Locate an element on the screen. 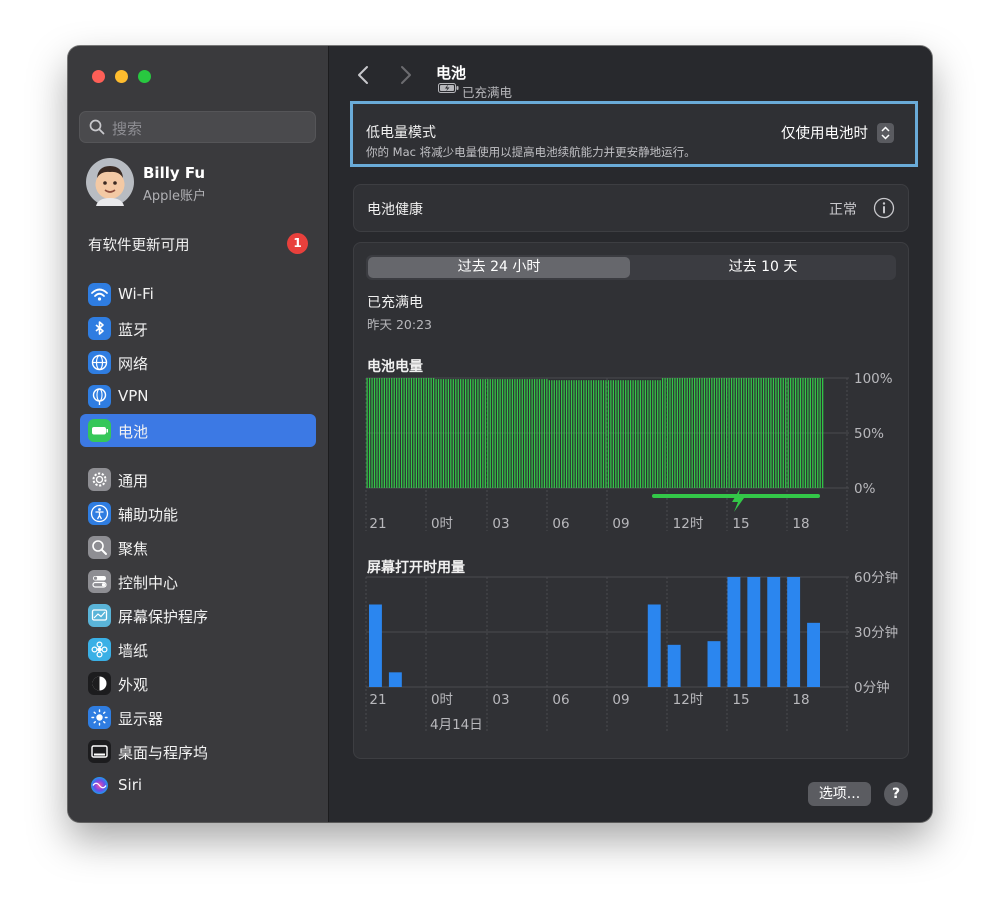 Image resolution: width=1000 pixels, height=911 pixels. user-name: Billy Fu is located at coordinates (174, 173).